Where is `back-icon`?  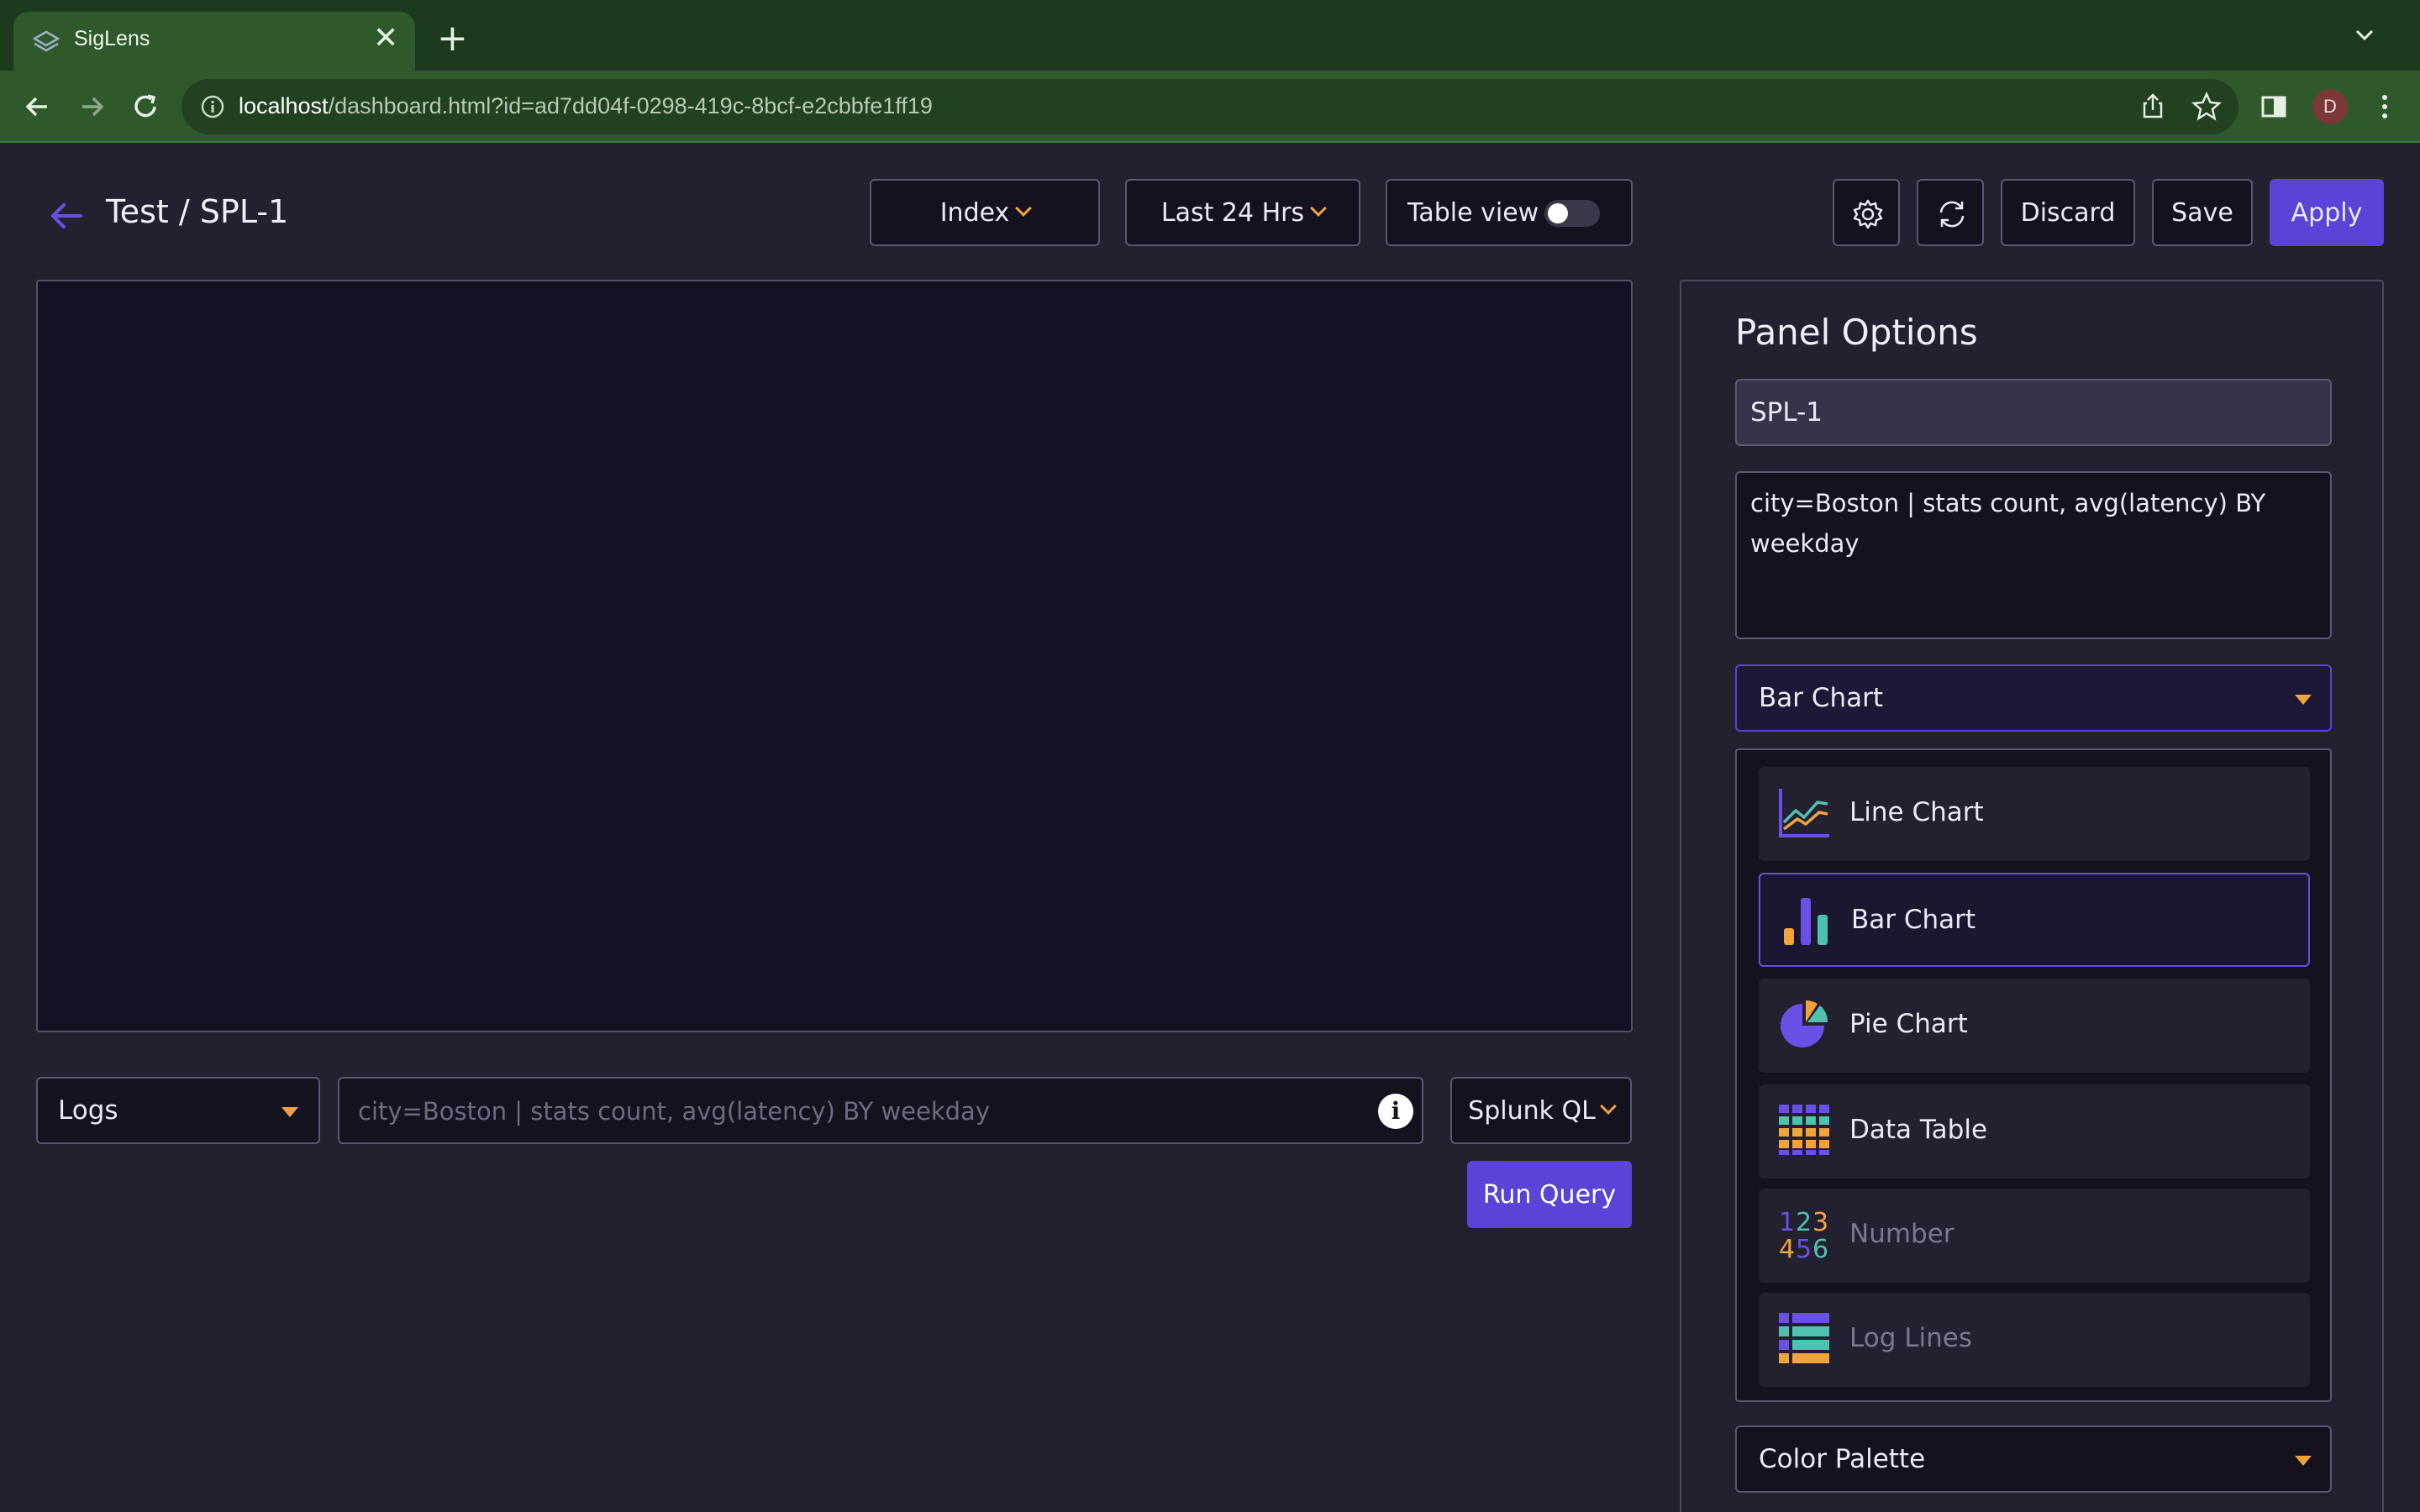 back-icon is located at coordinates (37, 106).